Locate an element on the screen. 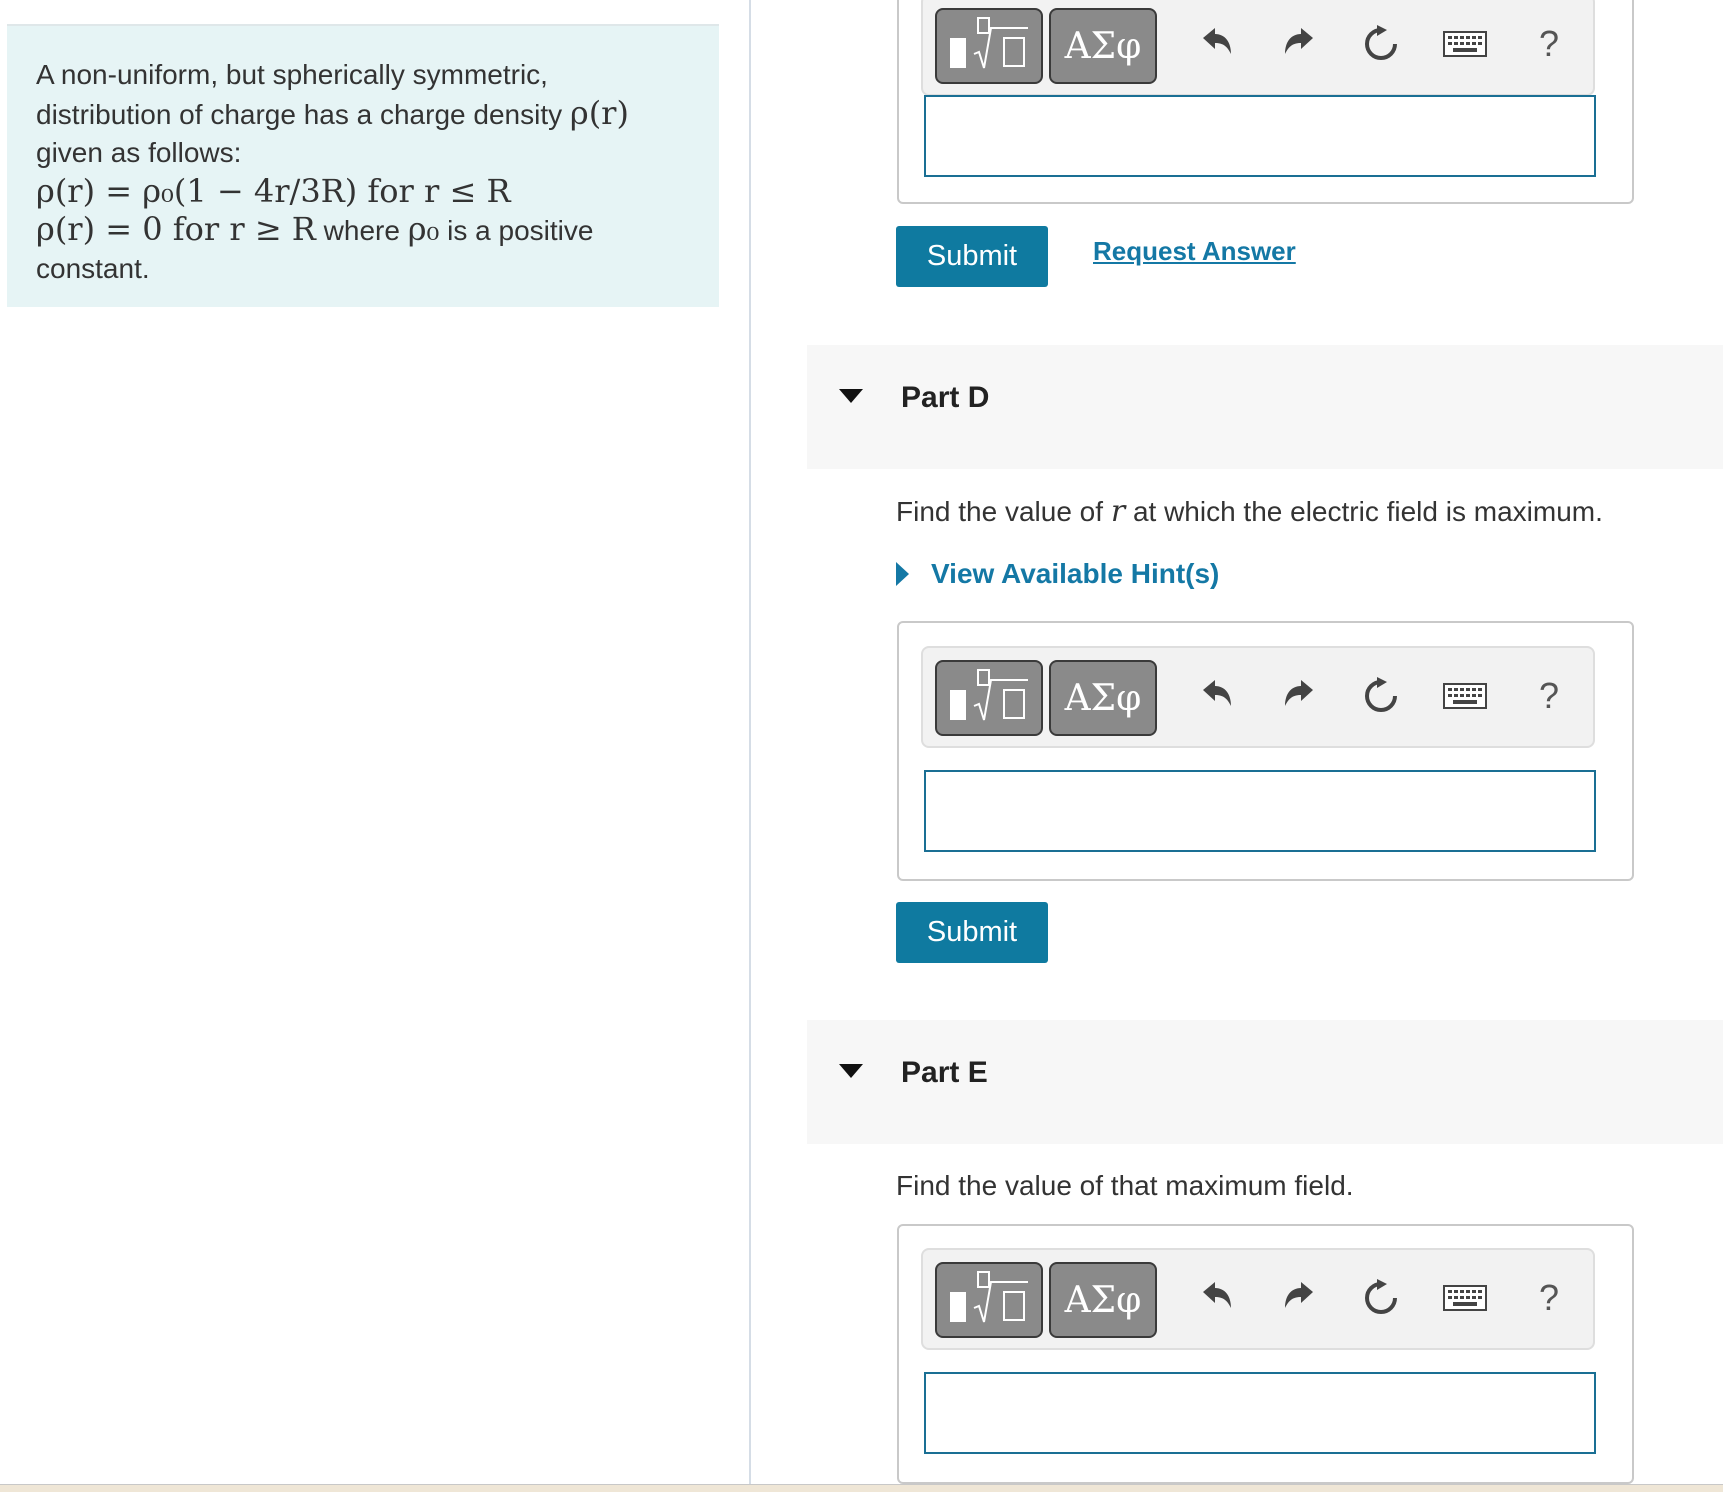  part-c-answer-input is located at coordinates (1260, 136).